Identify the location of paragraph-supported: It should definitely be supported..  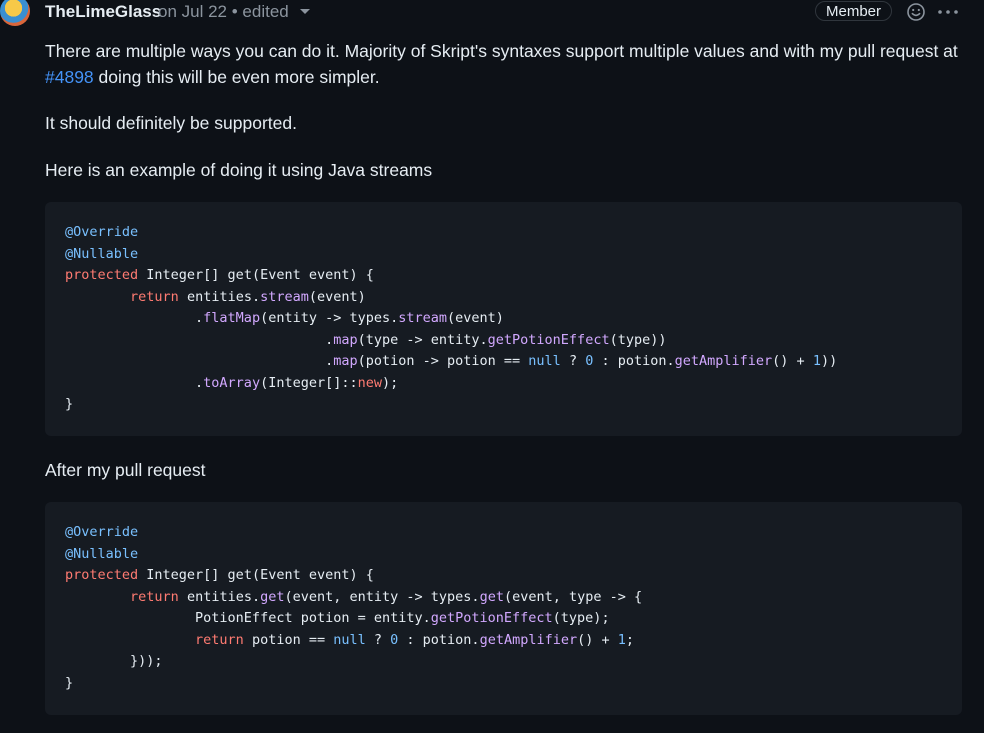
(171, 123).